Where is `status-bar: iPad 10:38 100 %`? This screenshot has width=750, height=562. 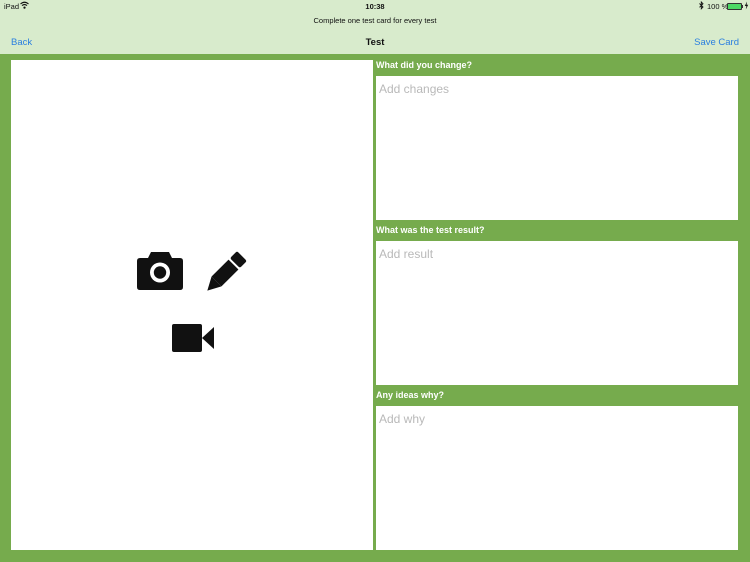 status-bar: iPad 10:38 100 % is located at coordinates (375, 6).